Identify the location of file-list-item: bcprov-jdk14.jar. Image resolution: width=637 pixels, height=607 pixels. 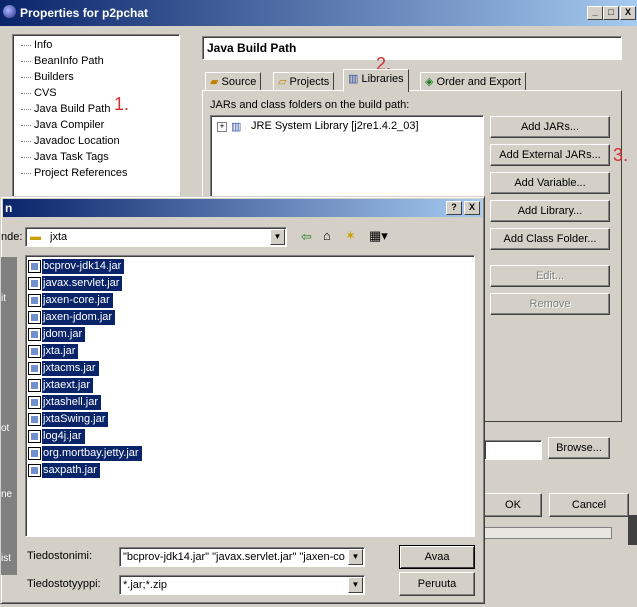
(83, 266).